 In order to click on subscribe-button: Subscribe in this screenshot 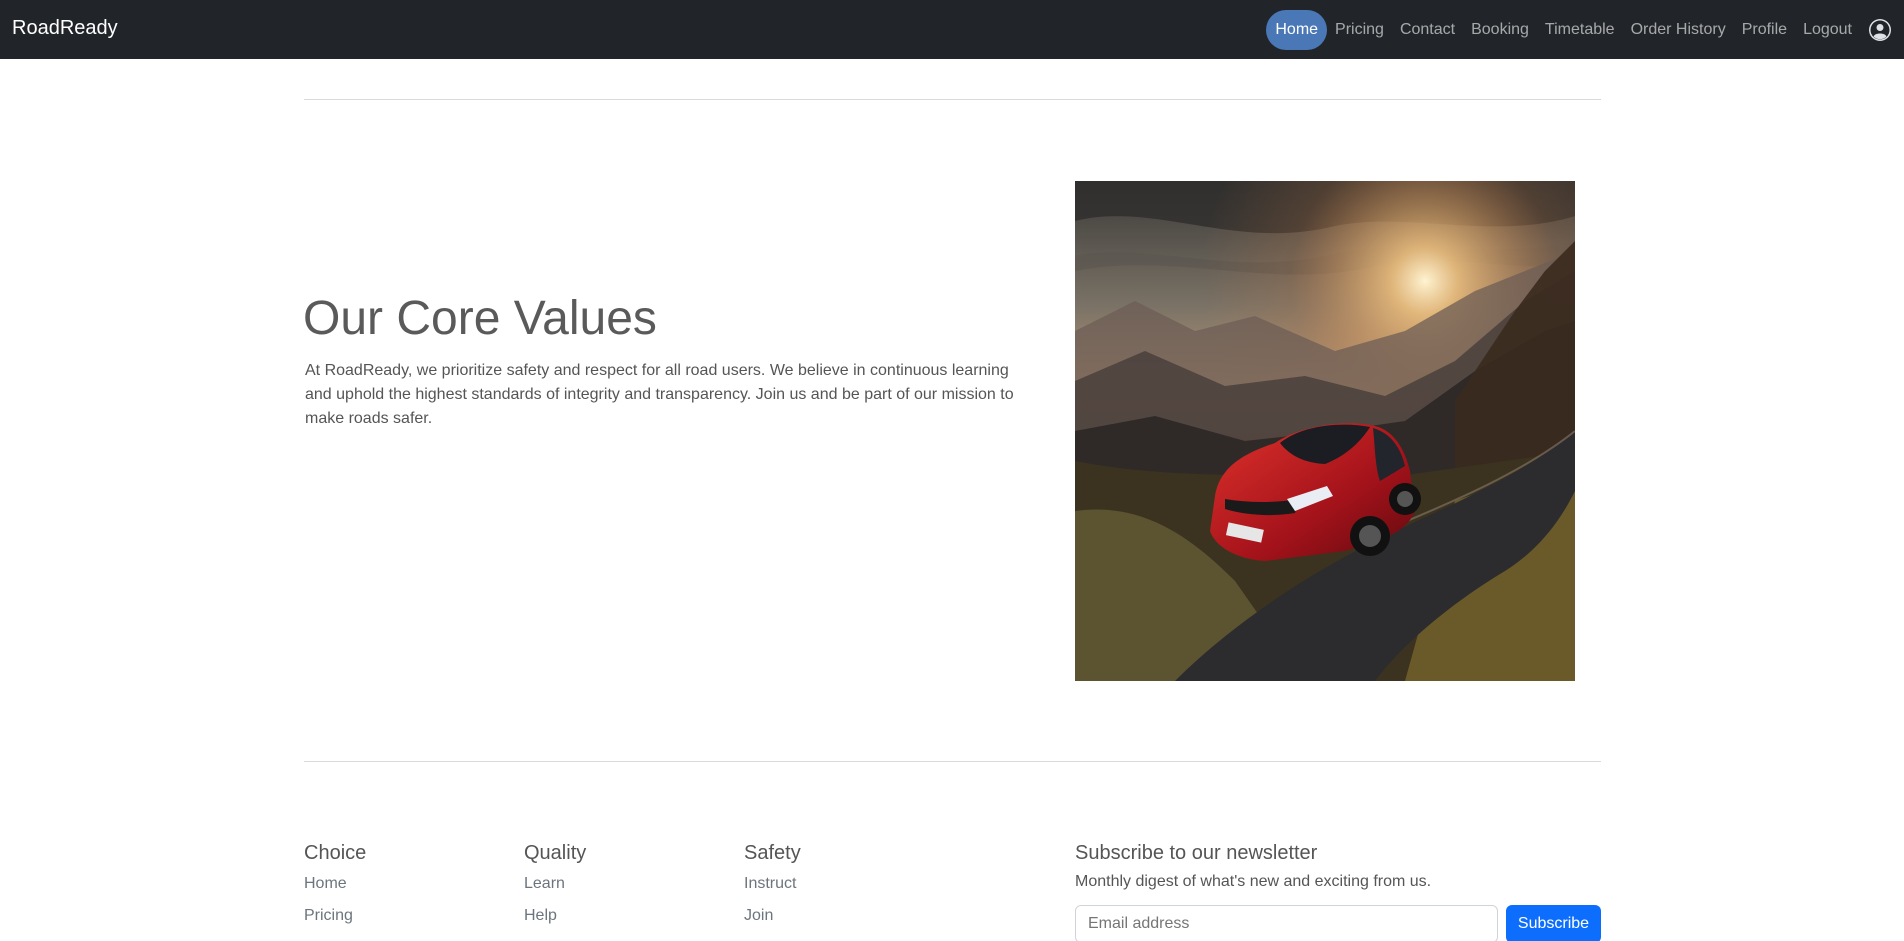, I will do `click(1553, 923)`.